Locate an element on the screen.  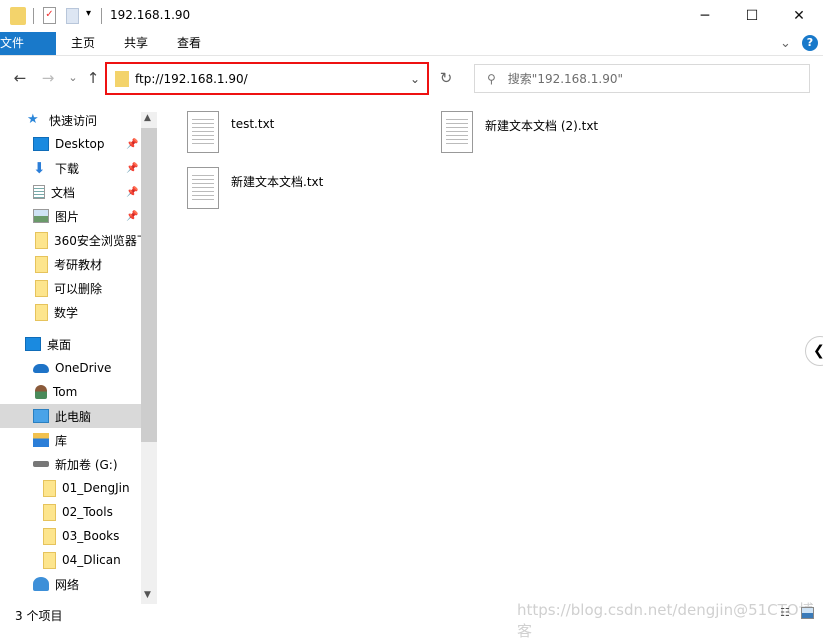
search-input: 搜索"192.168.1.90" is located at coordinates (565, 78).